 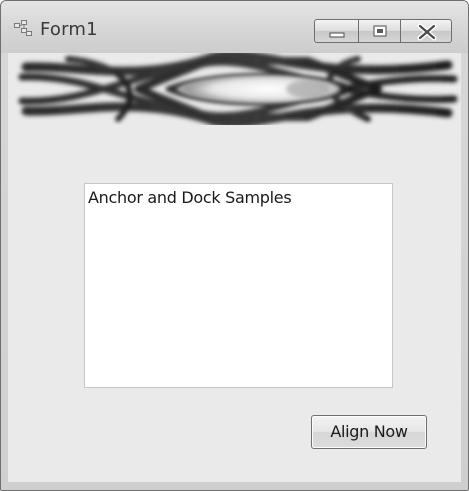 I want to click on textbox-text: Anchor and Dock Samples, so click(x=190, y=197).